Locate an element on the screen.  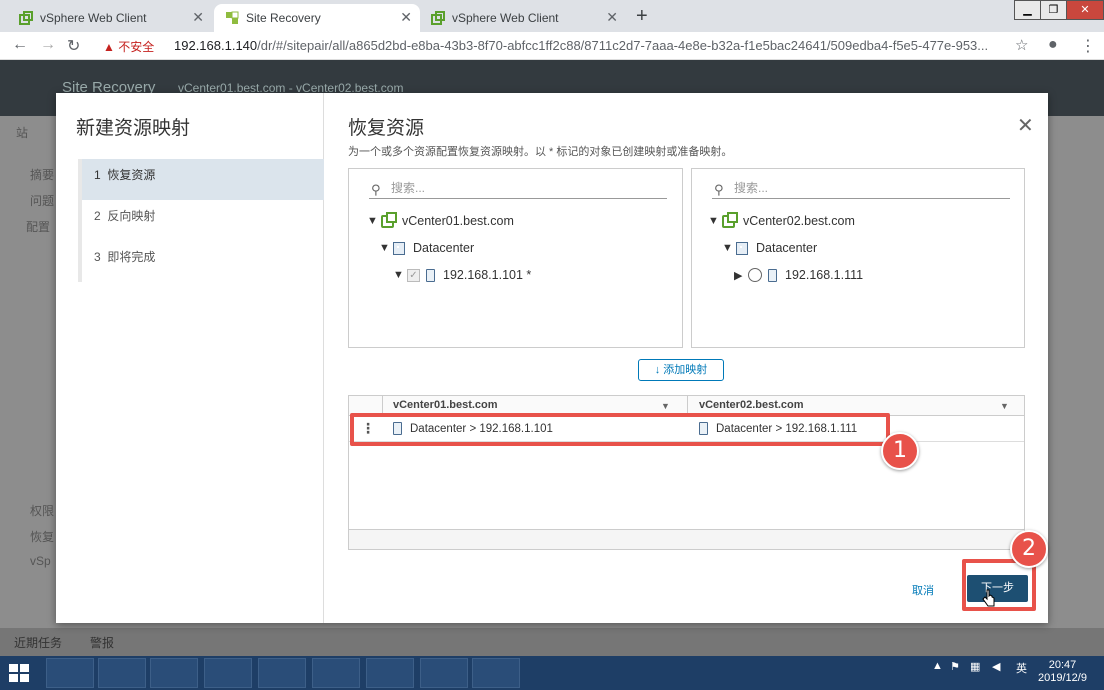
column-header-target: vCenter02.best.com is located at coordinates (751, 405).